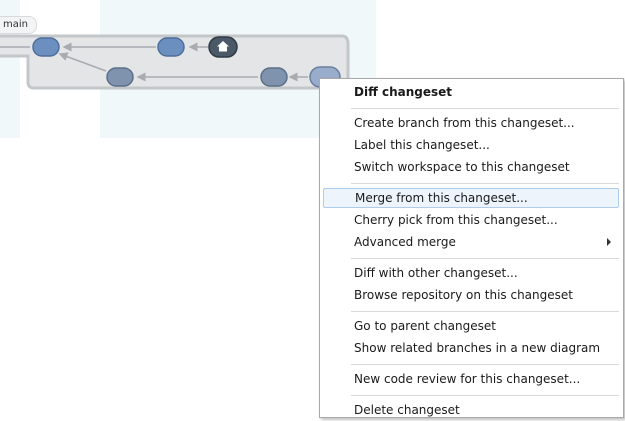  I want to click on menu-item-advanced-merge: Advanced merge, so click(471, 242).